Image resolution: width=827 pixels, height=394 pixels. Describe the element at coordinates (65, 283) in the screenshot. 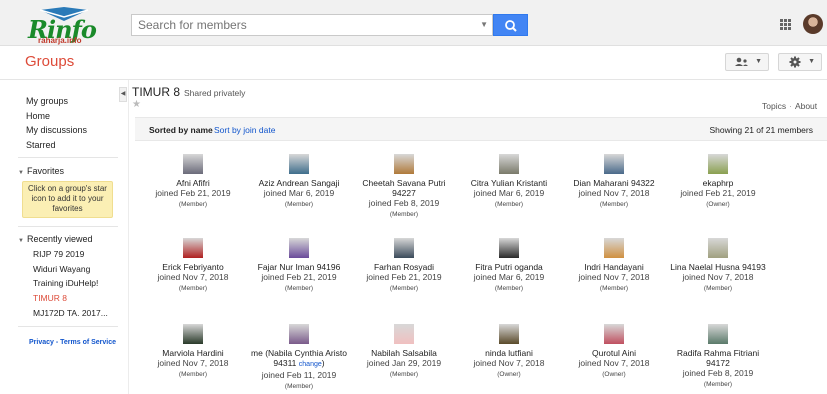

I see `recent-item: Training iDuHelp!` at that location.